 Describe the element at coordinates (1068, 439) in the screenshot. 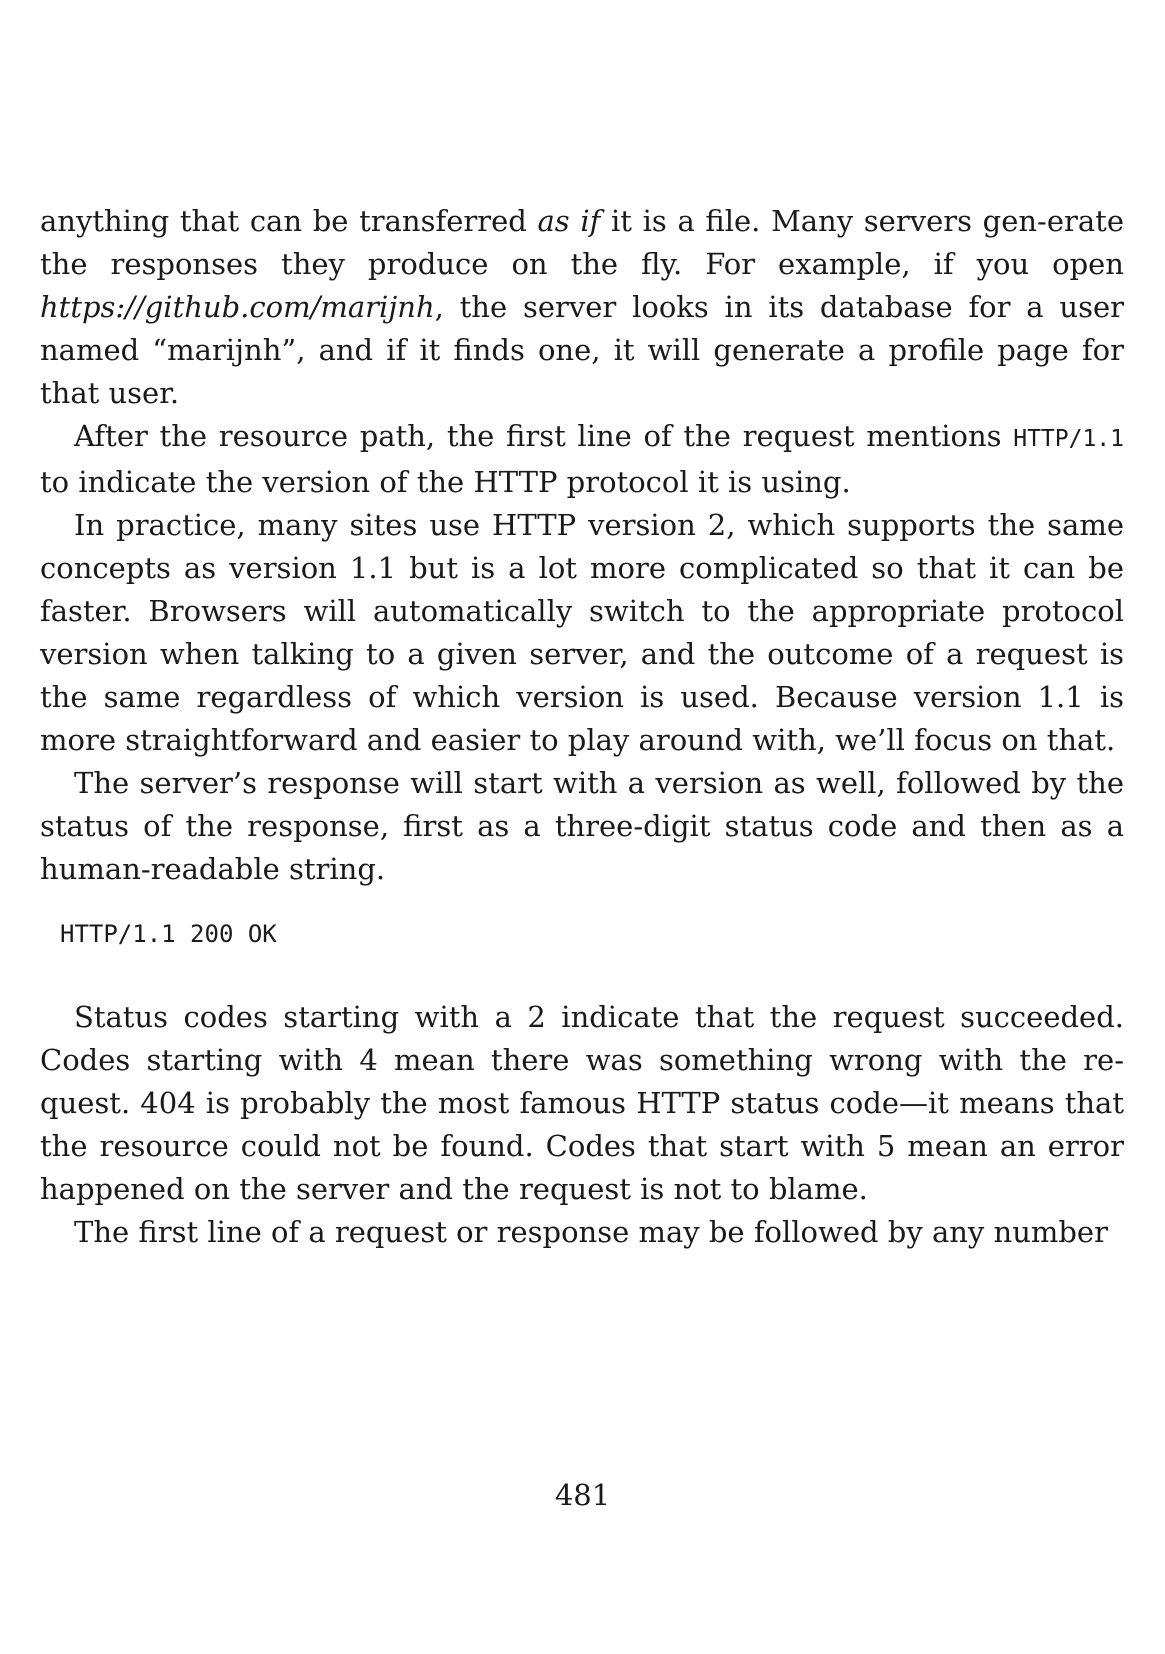

I see `inline-code: HTTP/1.1` at that location.